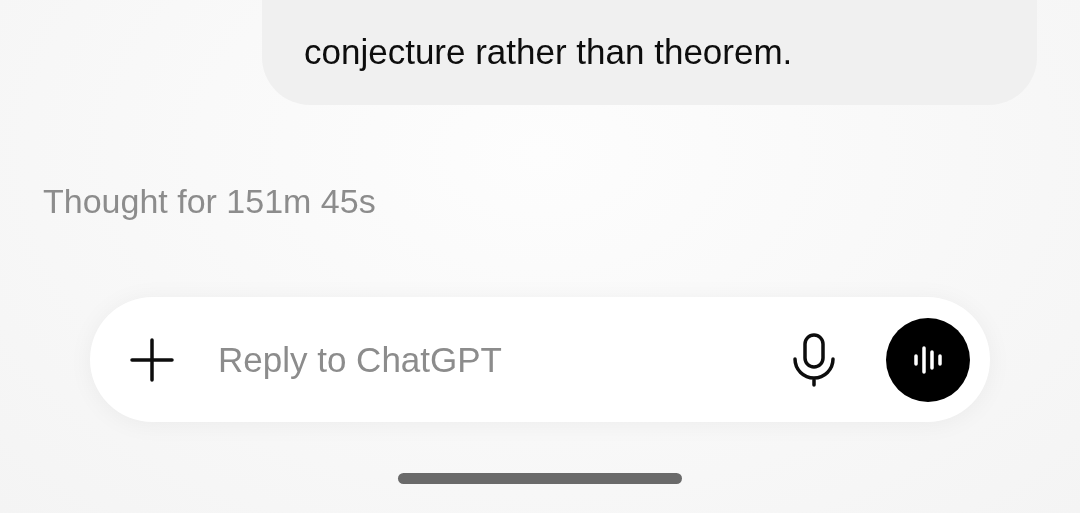 Image resolution: width=1080 pixels, height=513 pixels. I want to click on plus-icon, so click(152, 359).